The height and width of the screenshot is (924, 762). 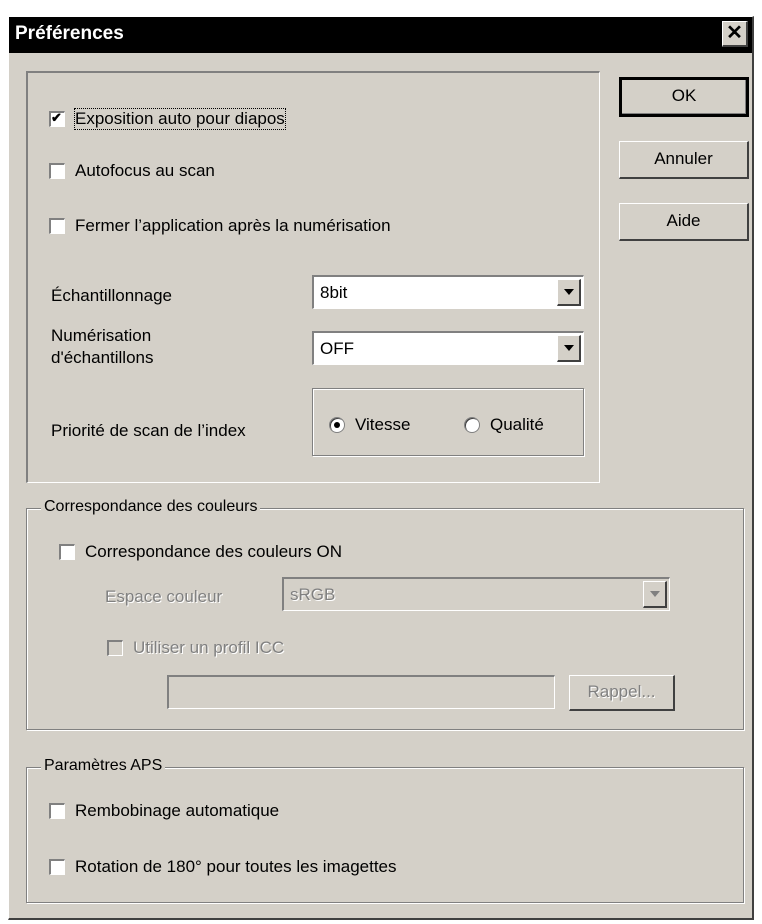 I want to click on icc-profile-path-field, so click(x=361, y=692).